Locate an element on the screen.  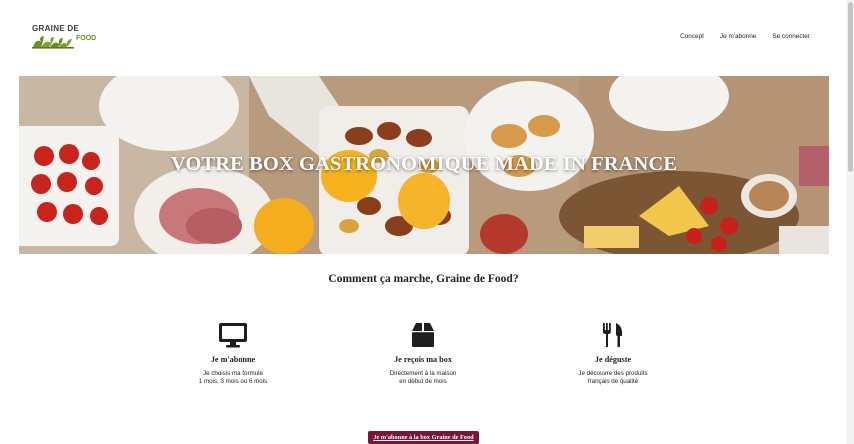
step-title: Je déguste is located at coordinates (613, 359).